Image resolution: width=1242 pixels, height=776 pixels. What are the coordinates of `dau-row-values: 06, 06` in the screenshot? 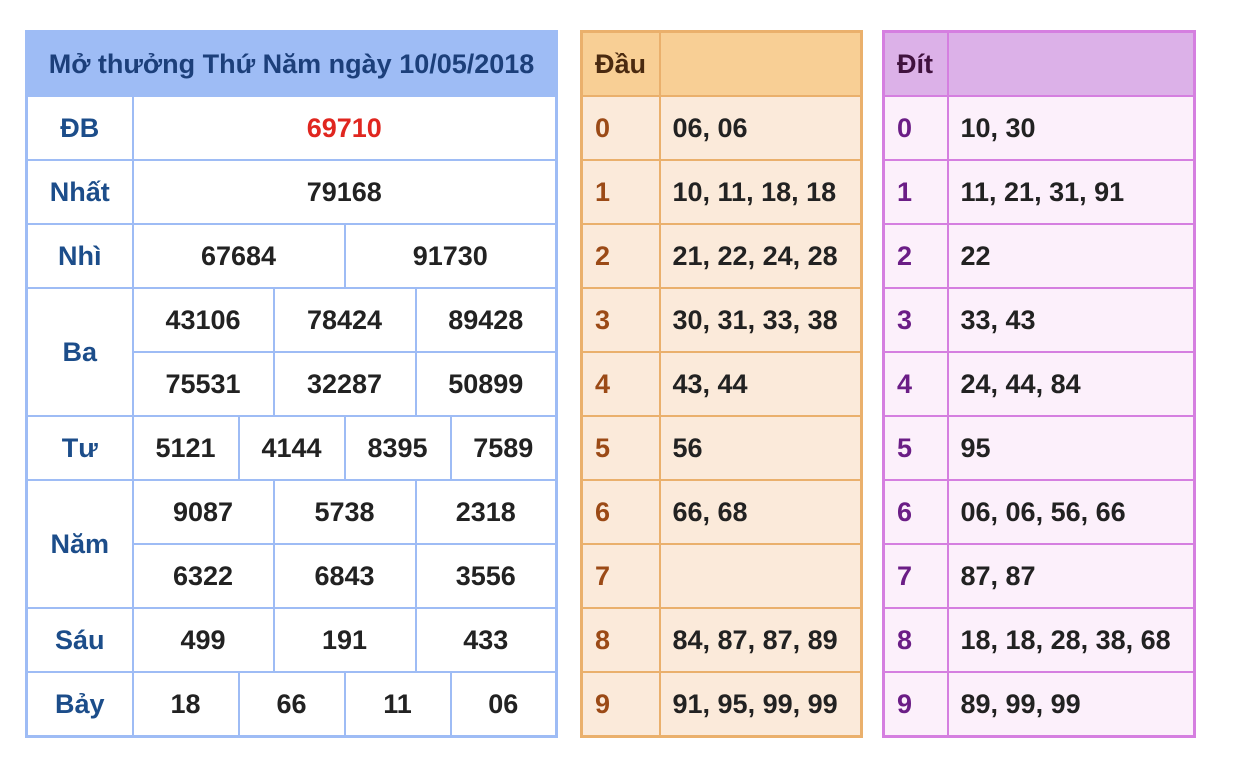 It's located at (760, 128).